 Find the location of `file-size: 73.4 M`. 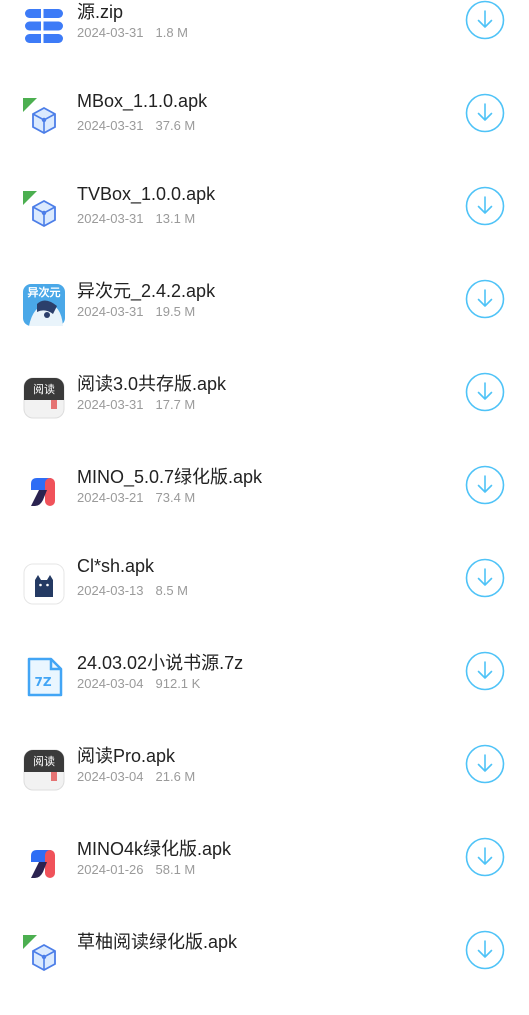

file-size: 73.4 M is located at coordinates (175, 497).